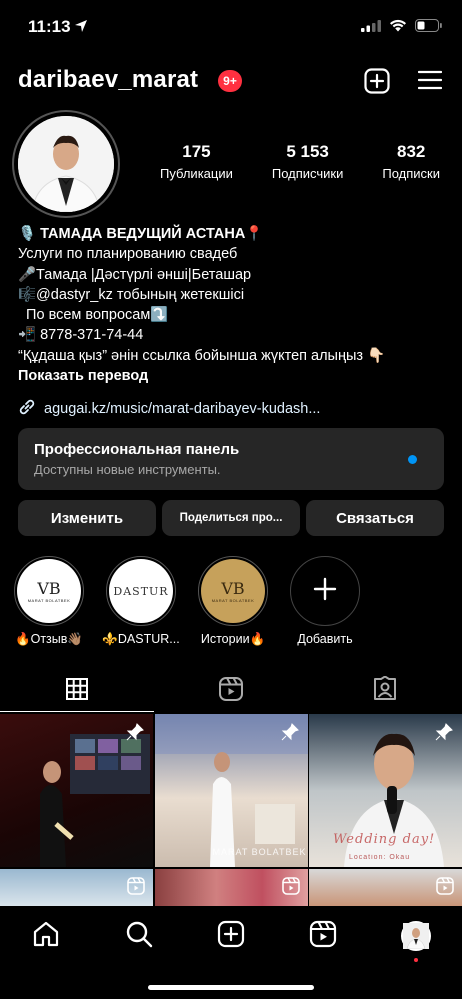  I want to click on nav-home, so click(46, 936).